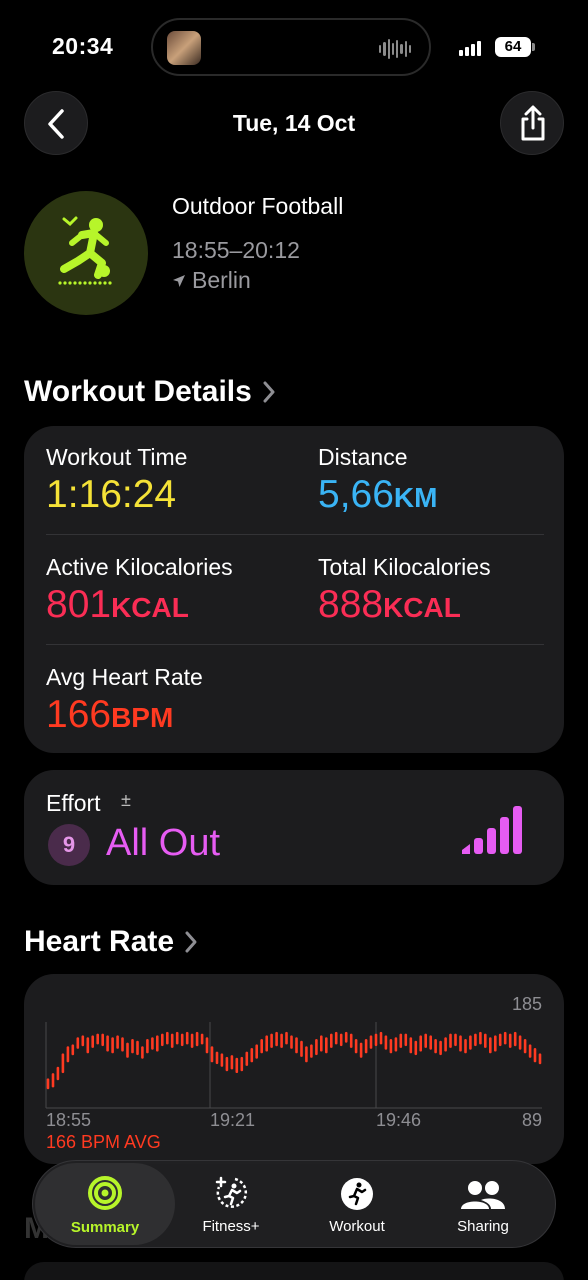 This screenshot has height=1280, width=588. I want to click on heart-rate-title: Heart Rate, so click(99, 941).